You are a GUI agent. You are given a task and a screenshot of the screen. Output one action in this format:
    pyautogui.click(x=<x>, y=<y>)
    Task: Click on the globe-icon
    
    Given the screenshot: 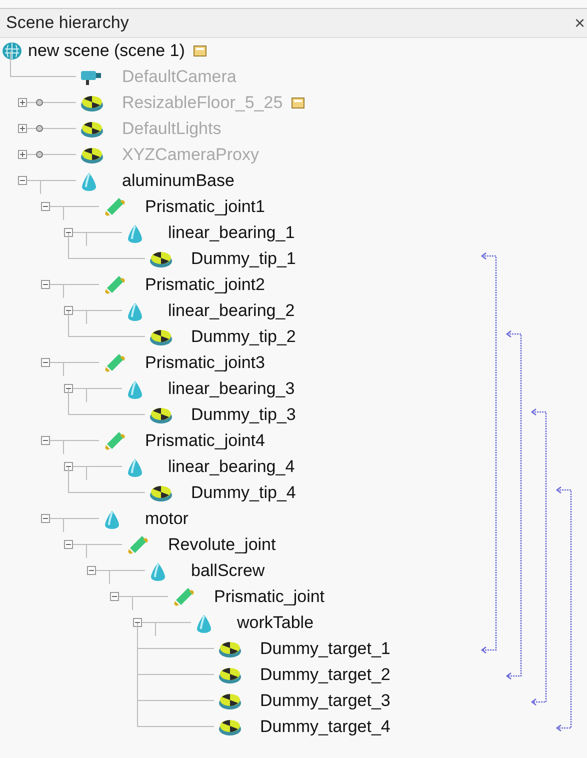 What is the action you would take?
    pyautogui.click(x=12, y=51)
    